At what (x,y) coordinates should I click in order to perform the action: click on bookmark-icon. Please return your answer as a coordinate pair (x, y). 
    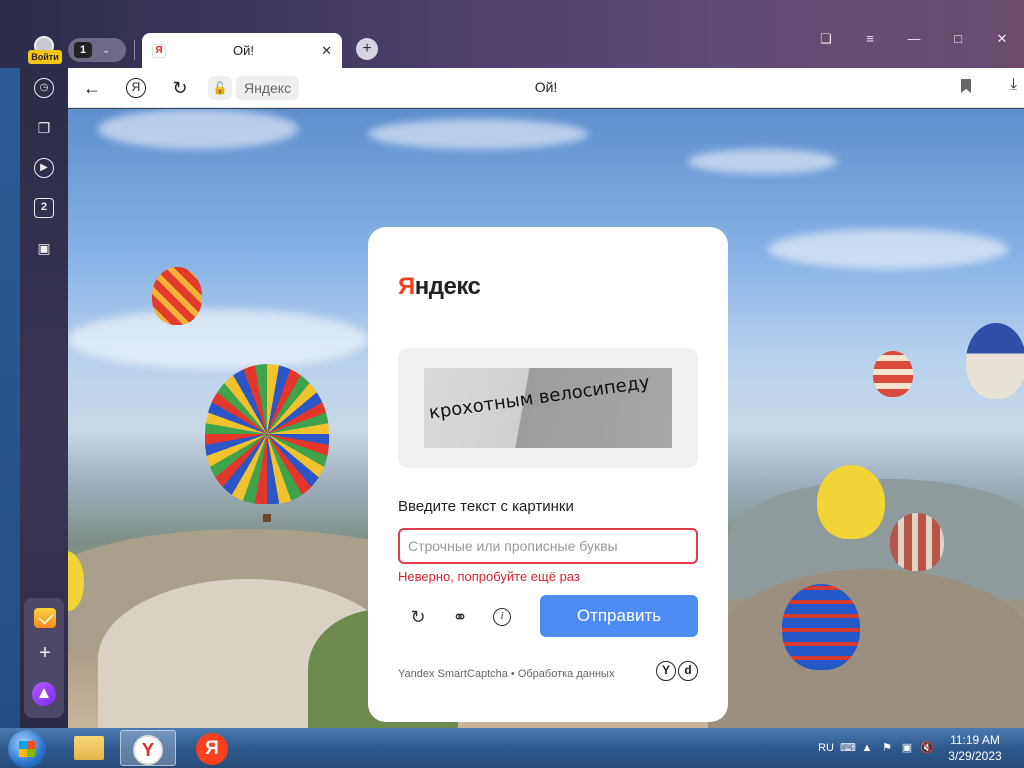
    Looking at the image, I should click on (966, 86).